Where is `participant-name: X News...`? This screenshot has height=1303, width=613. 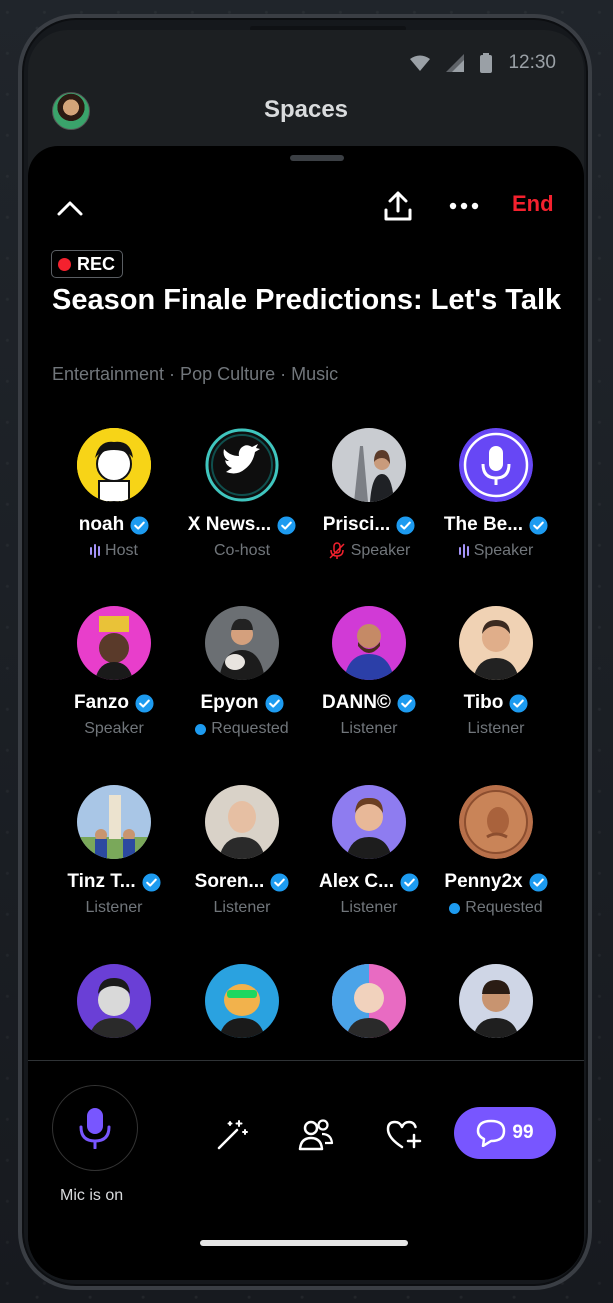
participant-name: X News... is located at coordinates (229, 524).